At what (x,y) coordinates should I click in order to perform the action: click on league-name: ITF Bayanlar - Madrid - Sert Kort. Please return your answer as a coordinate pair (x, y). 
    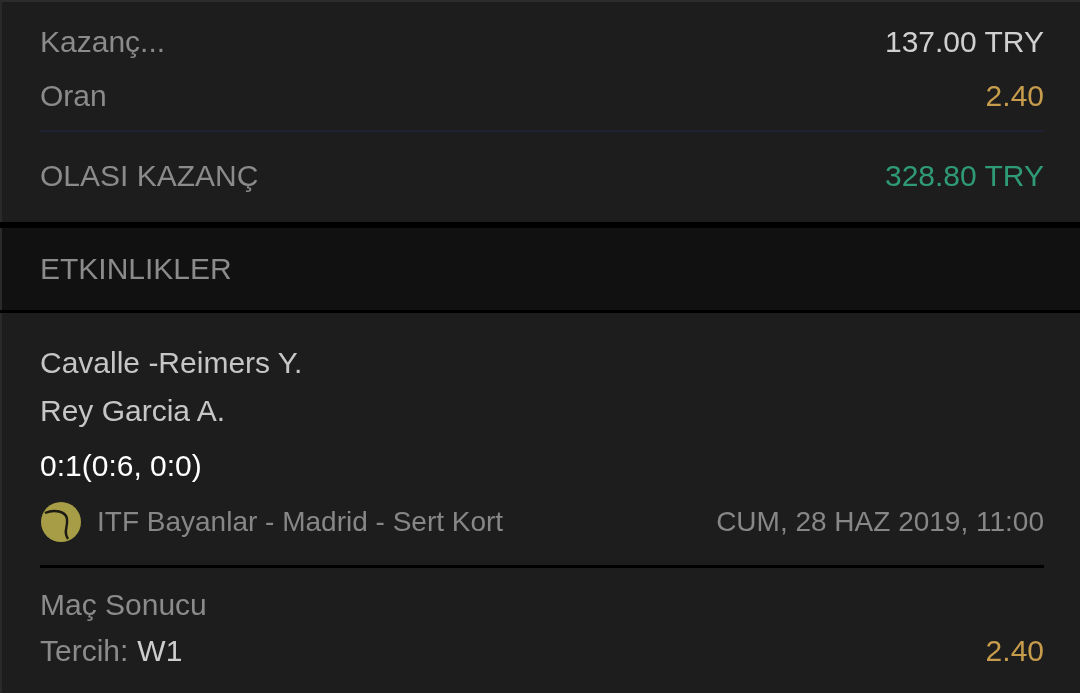
    Looking at the image, I should click on (300, 522).